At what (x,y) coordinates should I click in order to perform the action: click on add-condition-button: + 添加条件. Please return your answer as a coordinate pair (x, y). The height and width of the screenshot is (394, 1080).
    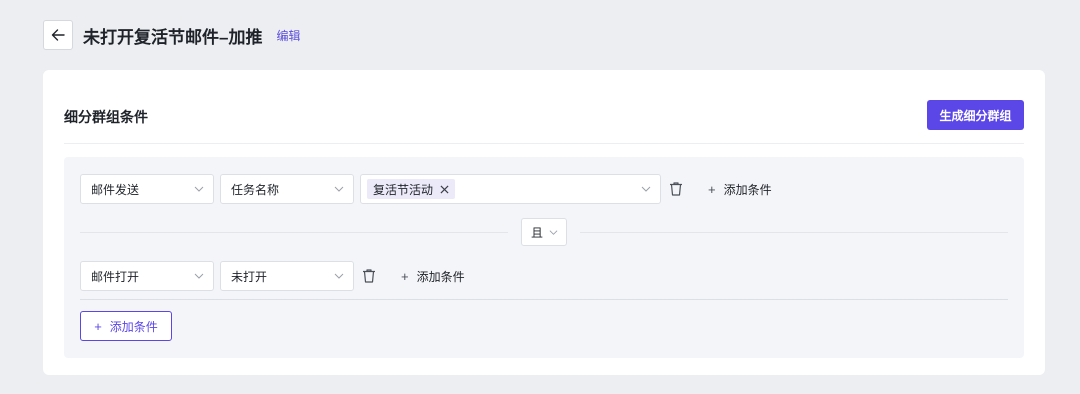
    Looking at the image, I should click on (126, 326).